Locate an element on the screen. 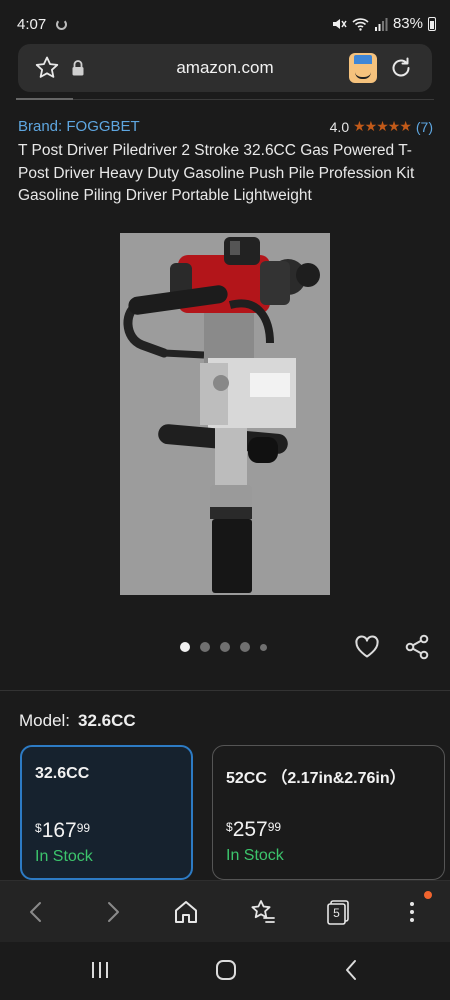  divider is located at coordinates (225, 99).